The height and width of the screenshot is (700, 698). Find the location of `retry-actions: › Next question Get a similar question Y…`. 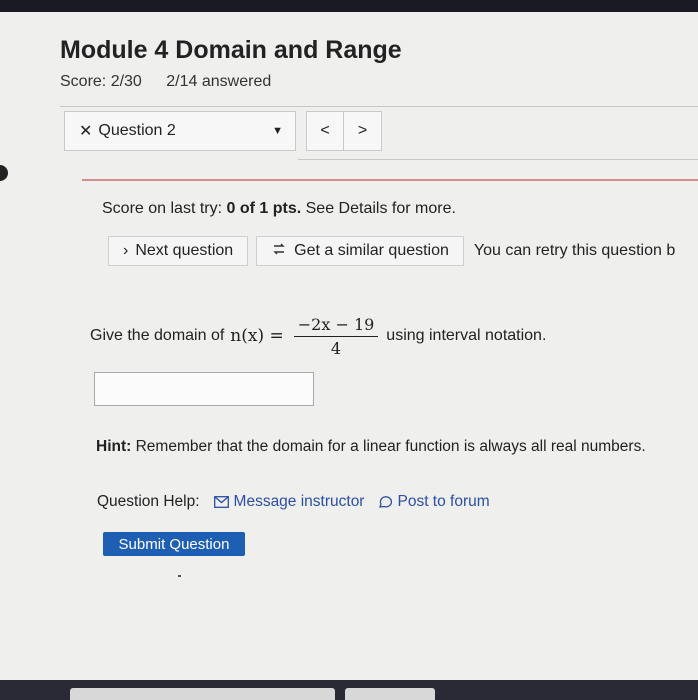

retry-actions: › Next question Get a similar question Y… is located at coordinates (391, 251).